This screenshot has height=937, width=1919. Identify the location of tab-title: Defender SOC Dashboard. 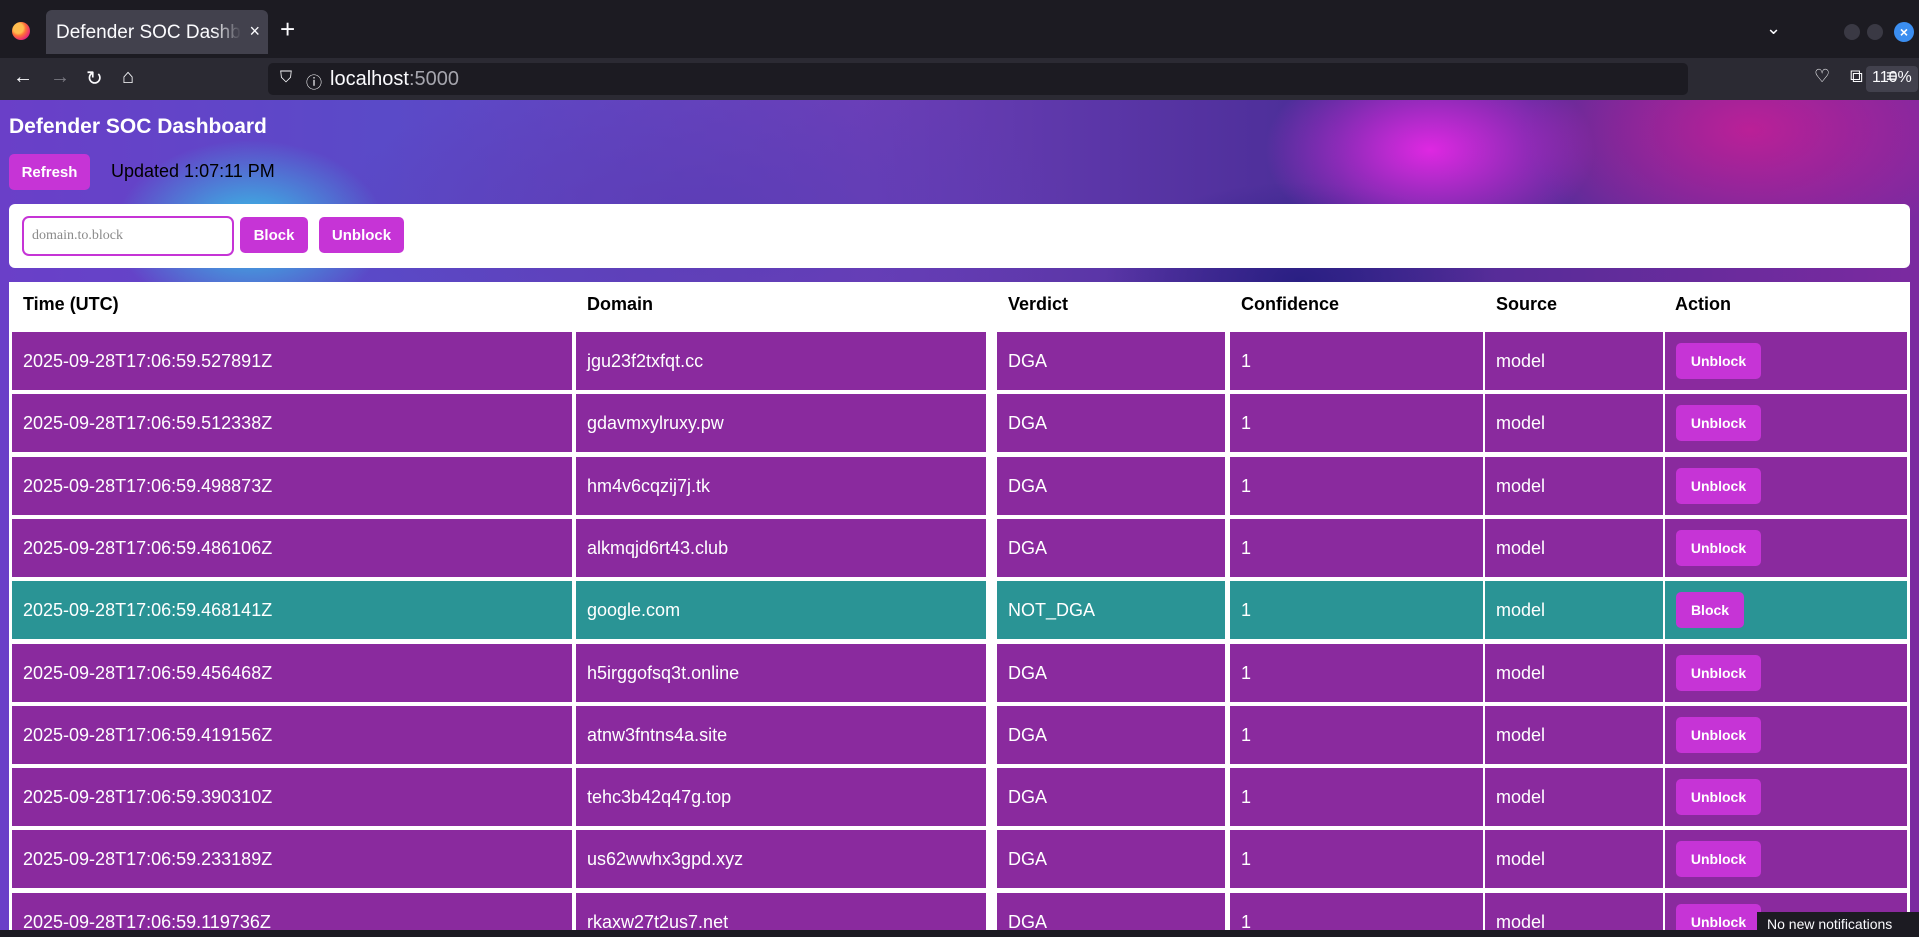
(148, 32).